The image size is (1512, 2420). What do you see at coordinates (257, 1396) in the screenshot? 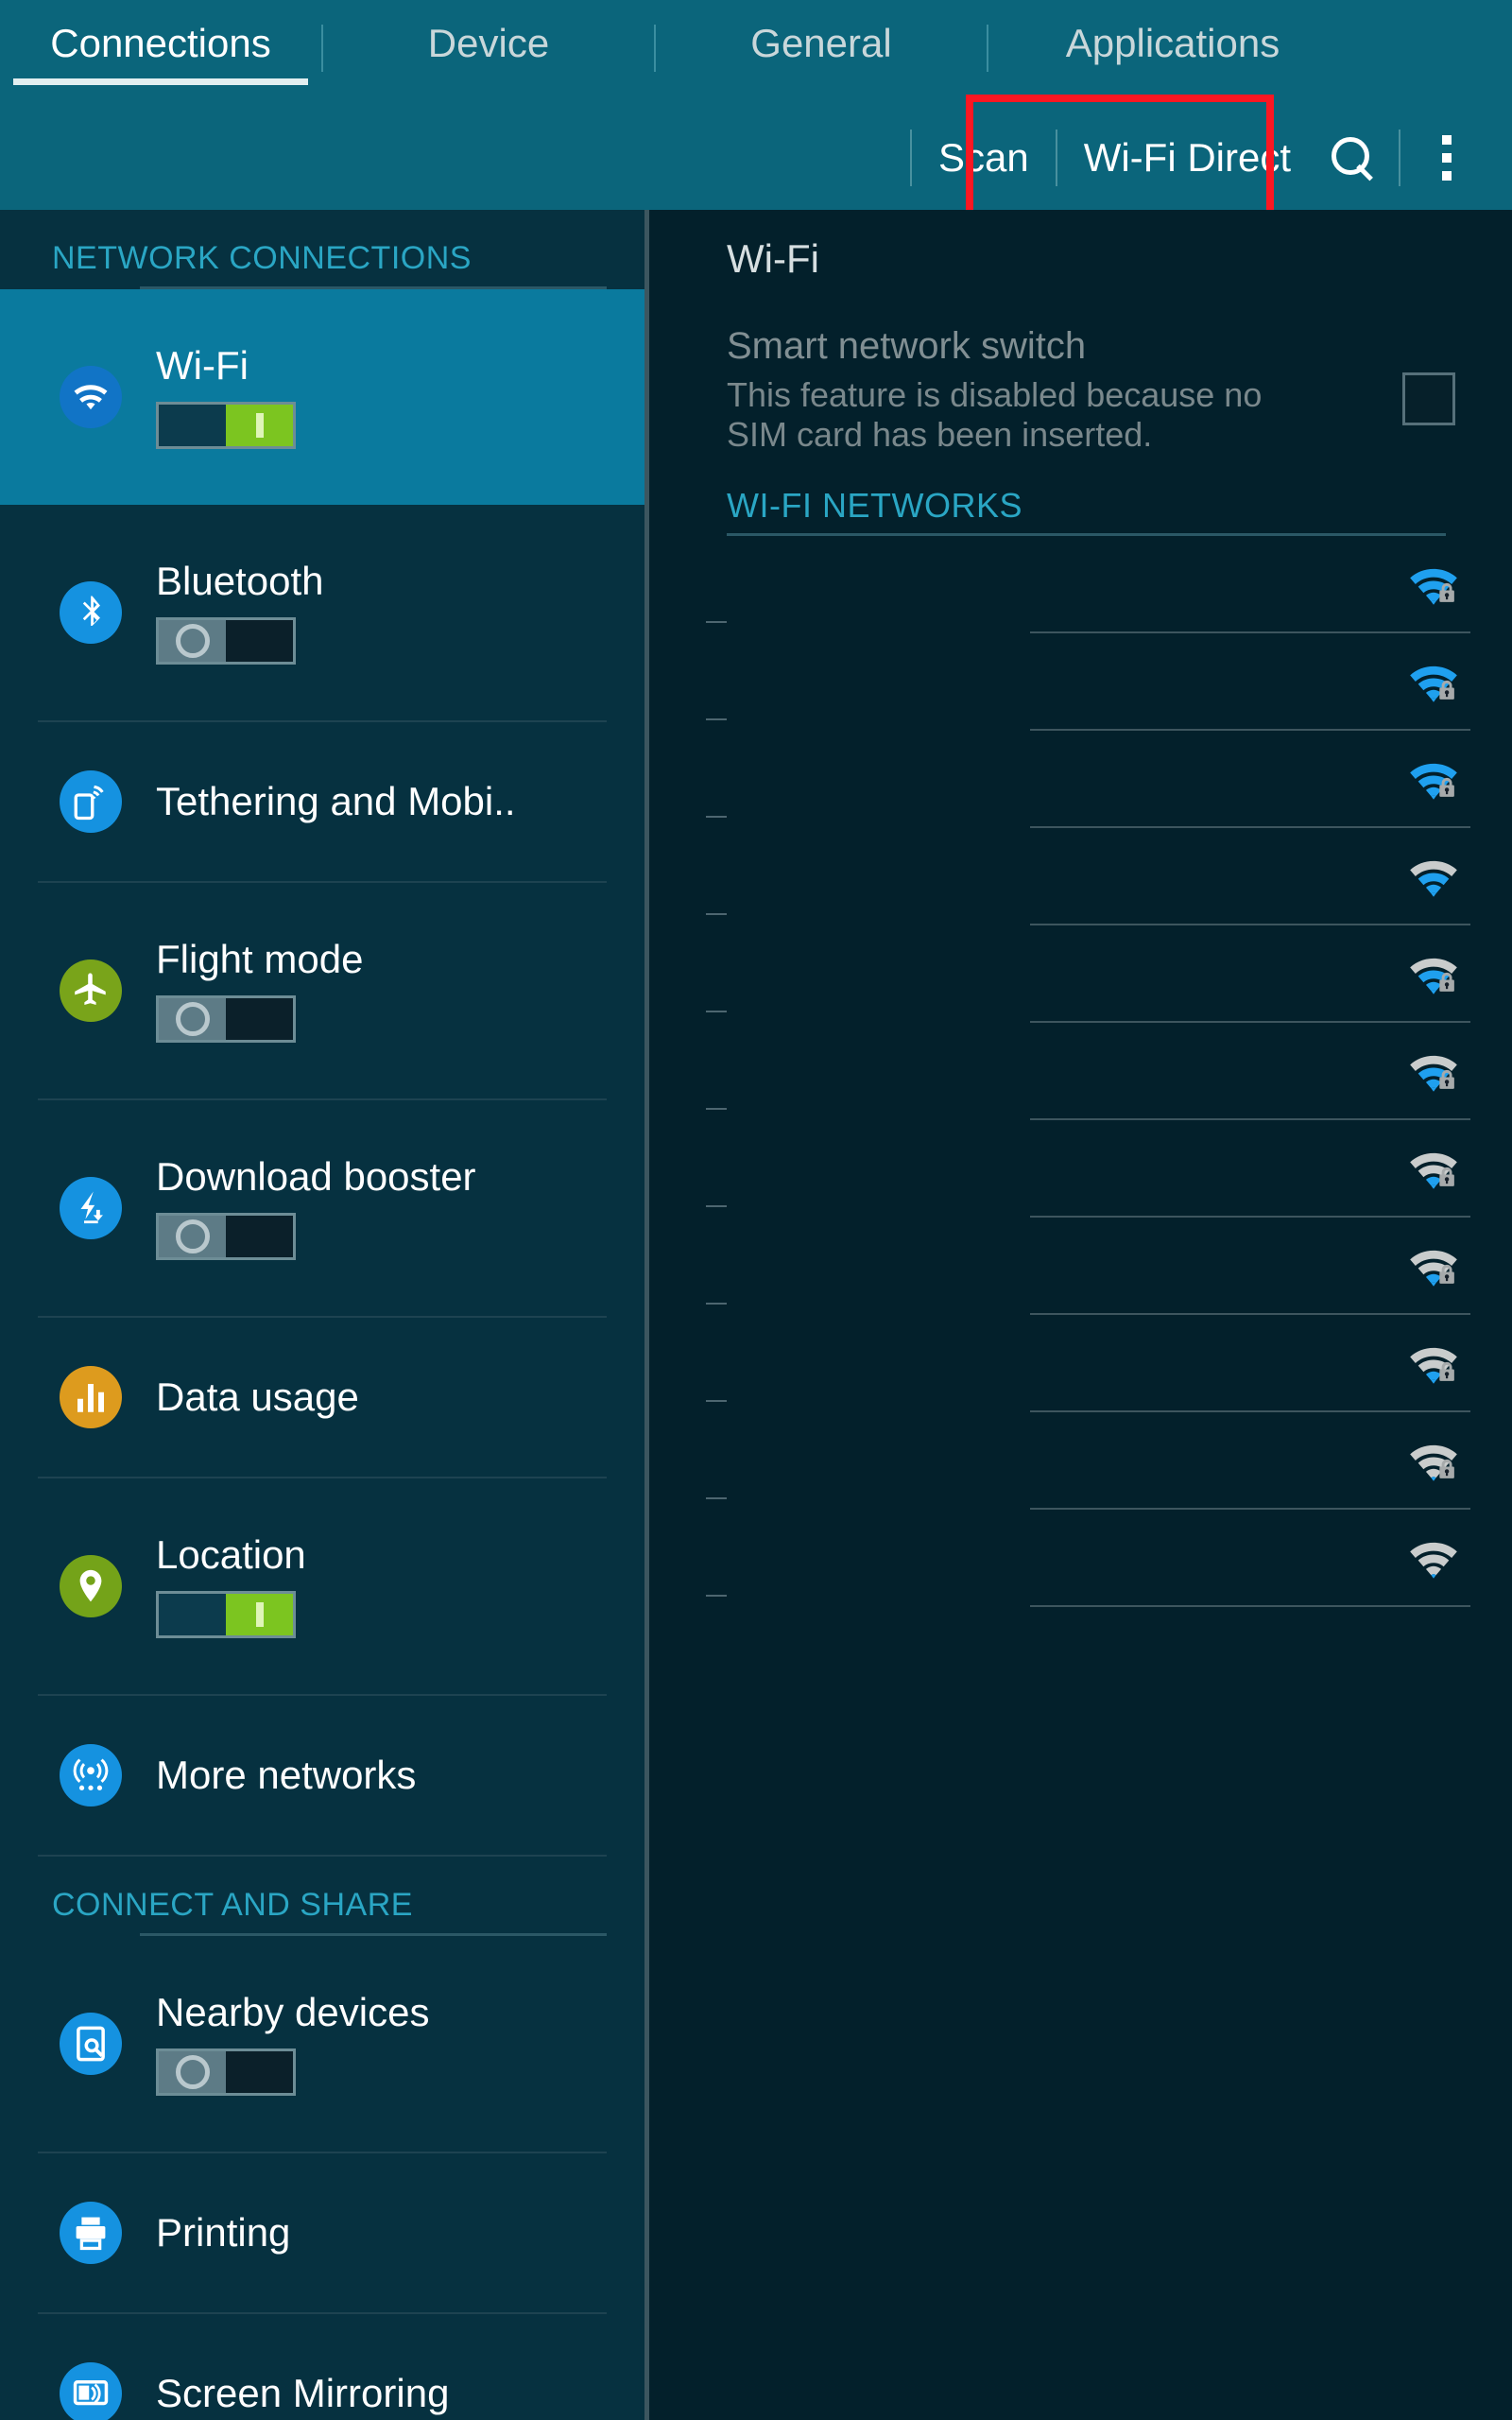
I see `sidebar-item-label: Data usage` at bounding box center [257, 1396].